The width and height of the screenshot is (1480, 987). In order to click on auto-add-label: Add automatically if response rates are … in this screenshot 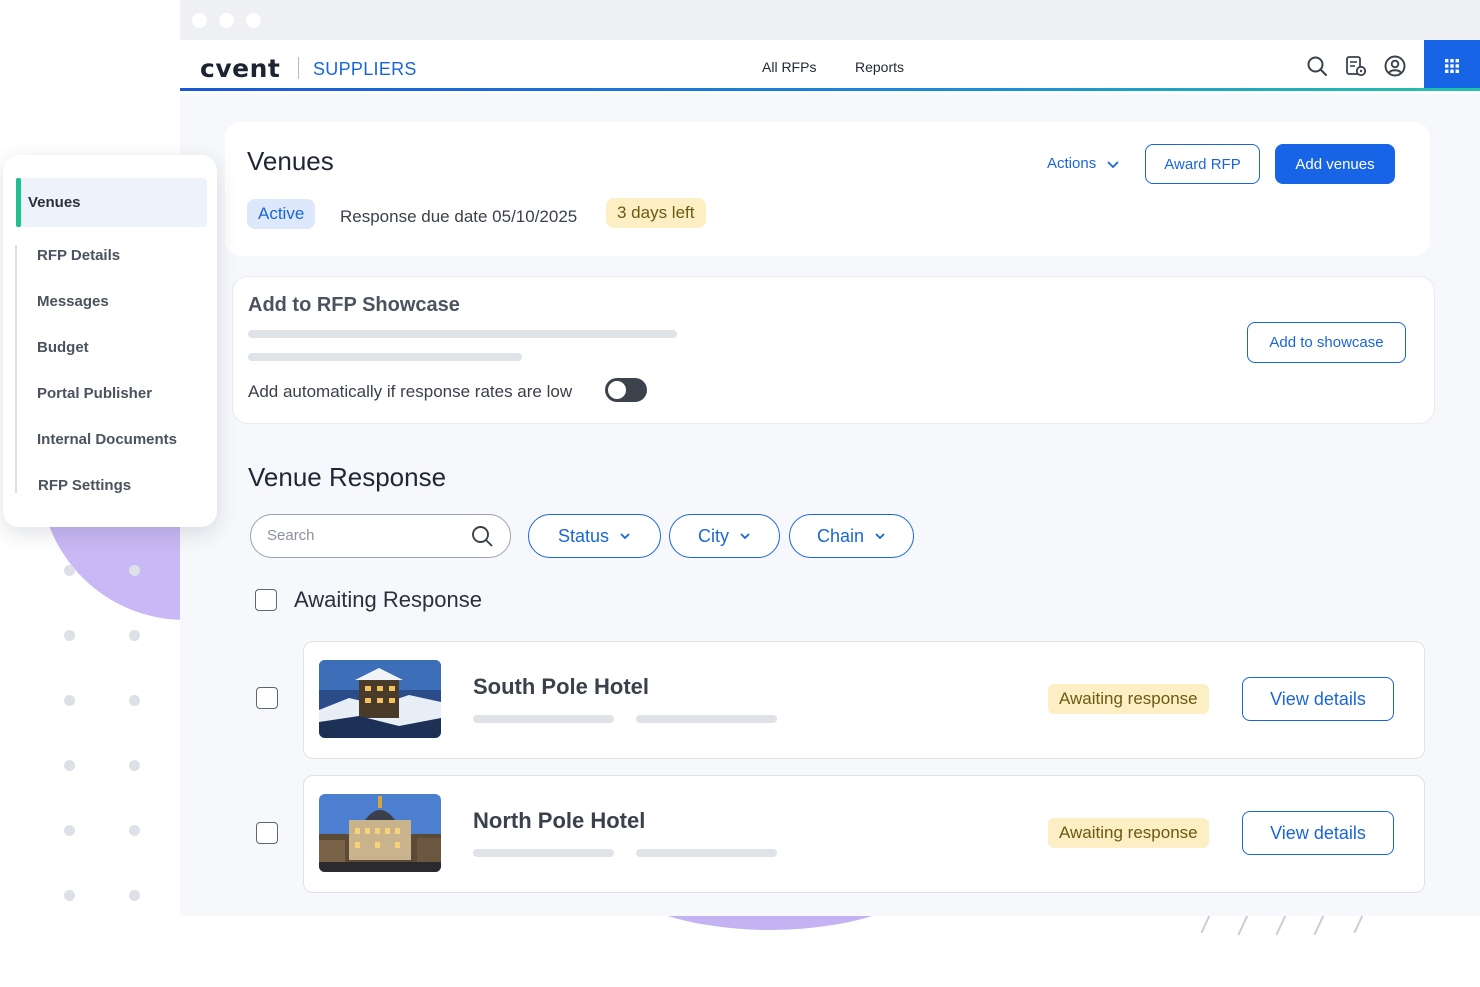, I will do `click(410, 391)`.